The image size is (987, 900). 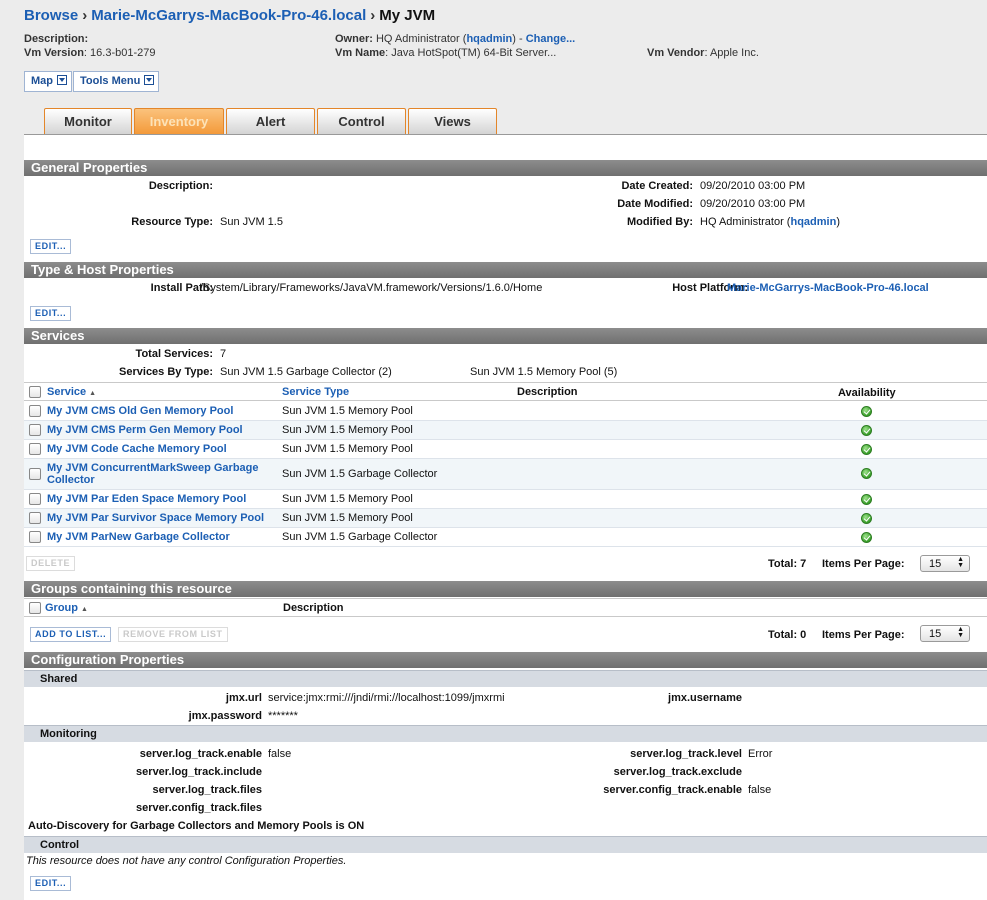 What do you see at coordinates (145, 430) in the screenshot?
I see `service-link: My JVM CMS Perm Gen Memory Pool` at bounding box center [145, 430].